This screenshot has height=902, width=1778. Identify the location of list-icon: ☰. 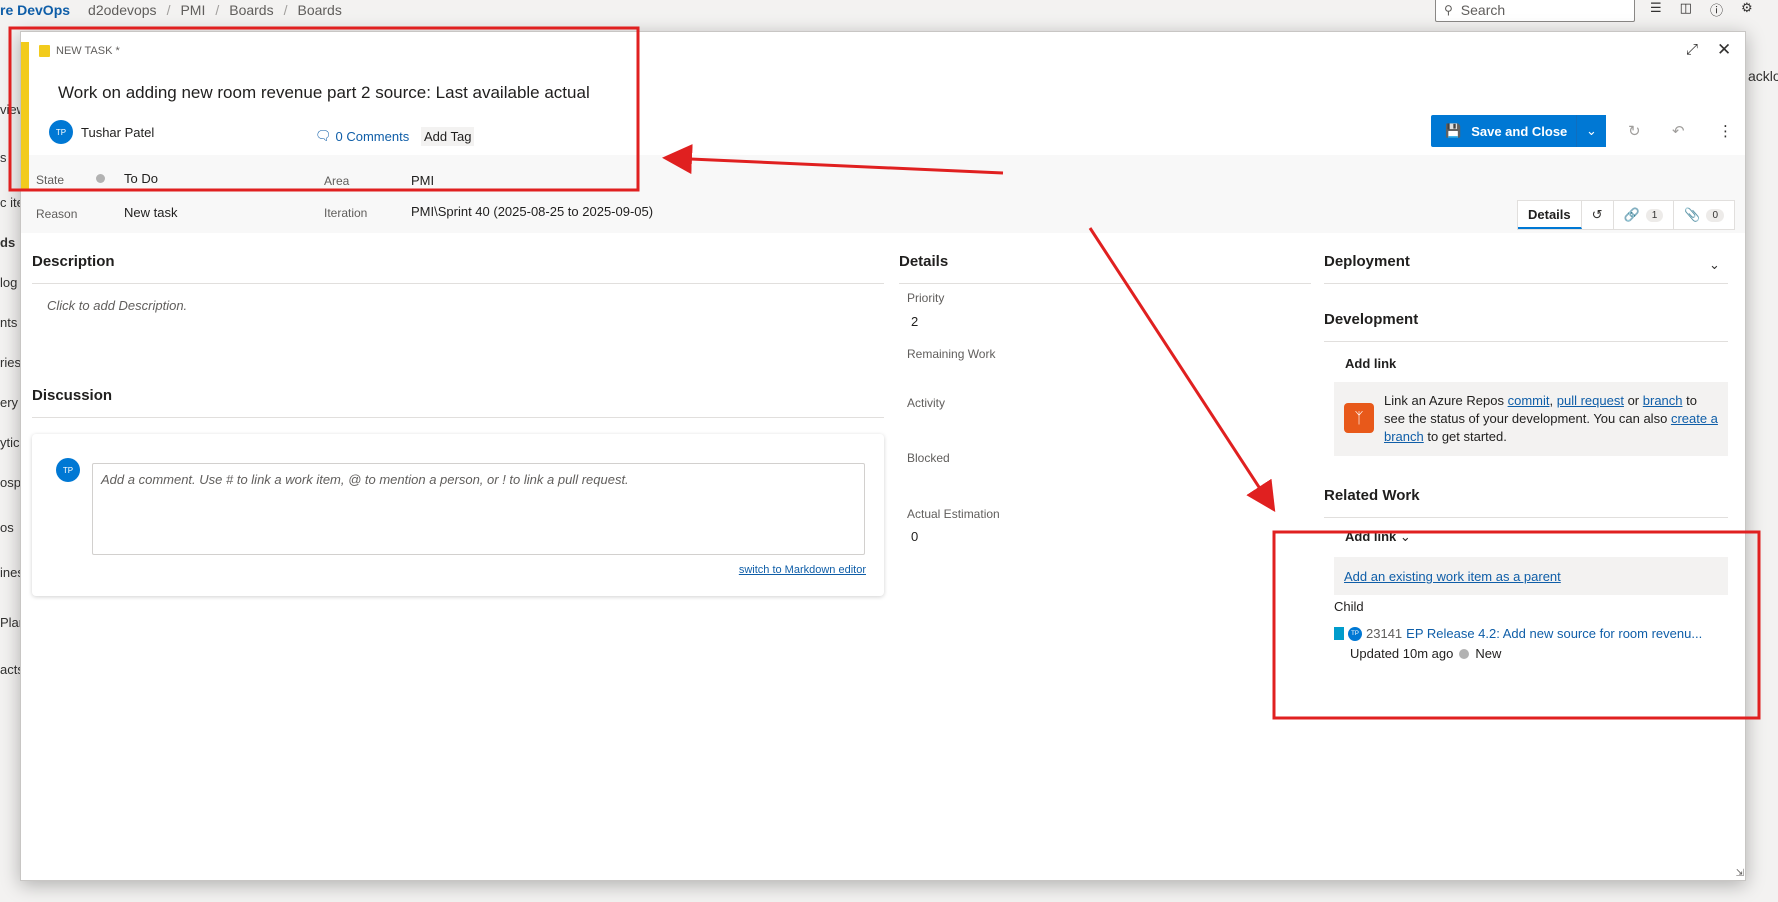
(1656, 9).